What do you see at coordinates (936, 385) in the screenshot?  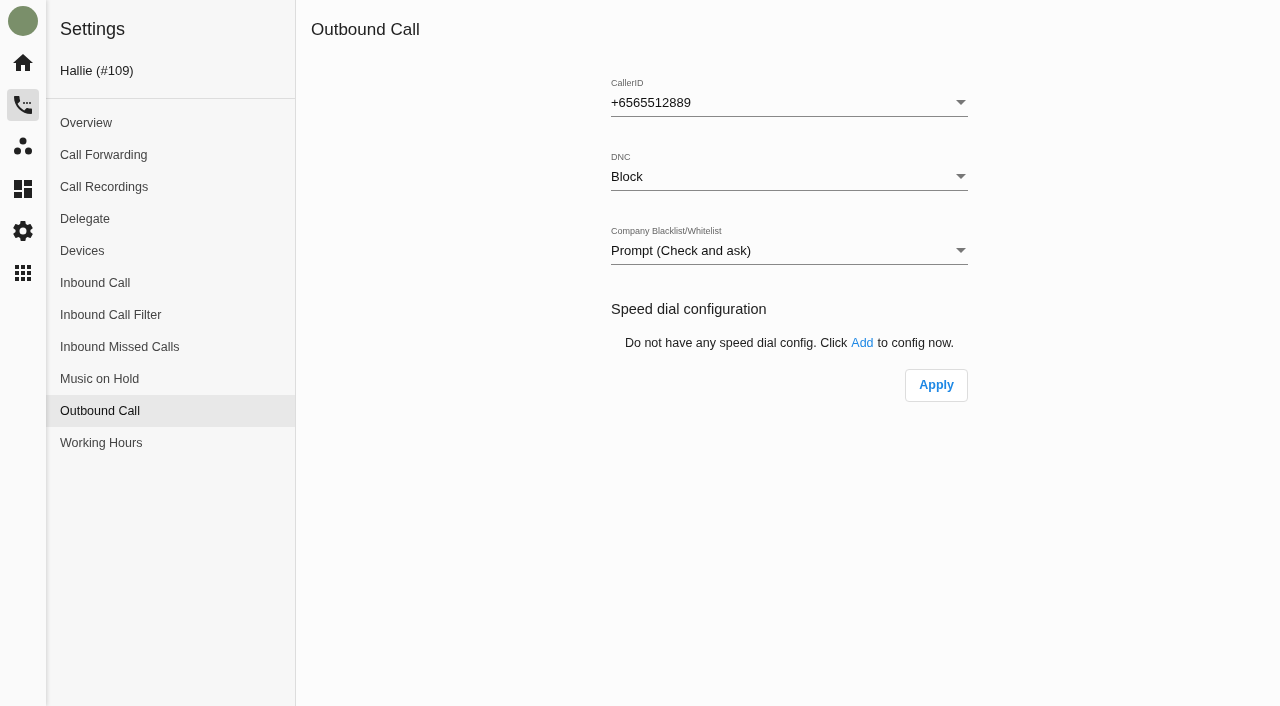 I see `apply-button: Apply` at bounding box center [936, 385].